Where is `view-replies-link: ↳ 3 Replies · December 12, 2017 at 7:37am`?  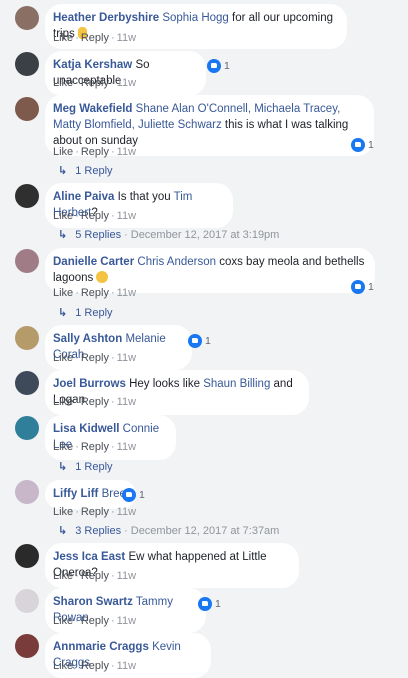 view-replies-link: ↳ 3 Replies · December 12, 2017 at 7:37am is located at coordinates (168, 531).